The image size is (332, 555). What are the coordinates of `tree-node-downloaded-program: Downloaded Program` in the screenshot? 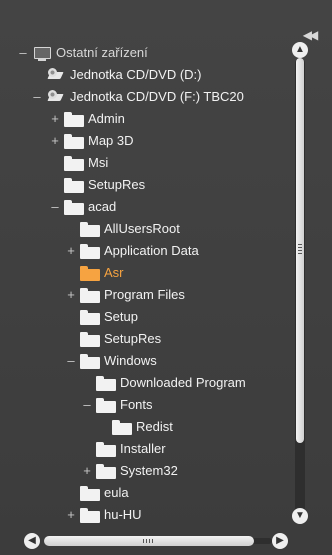 It's located at (164, 383).